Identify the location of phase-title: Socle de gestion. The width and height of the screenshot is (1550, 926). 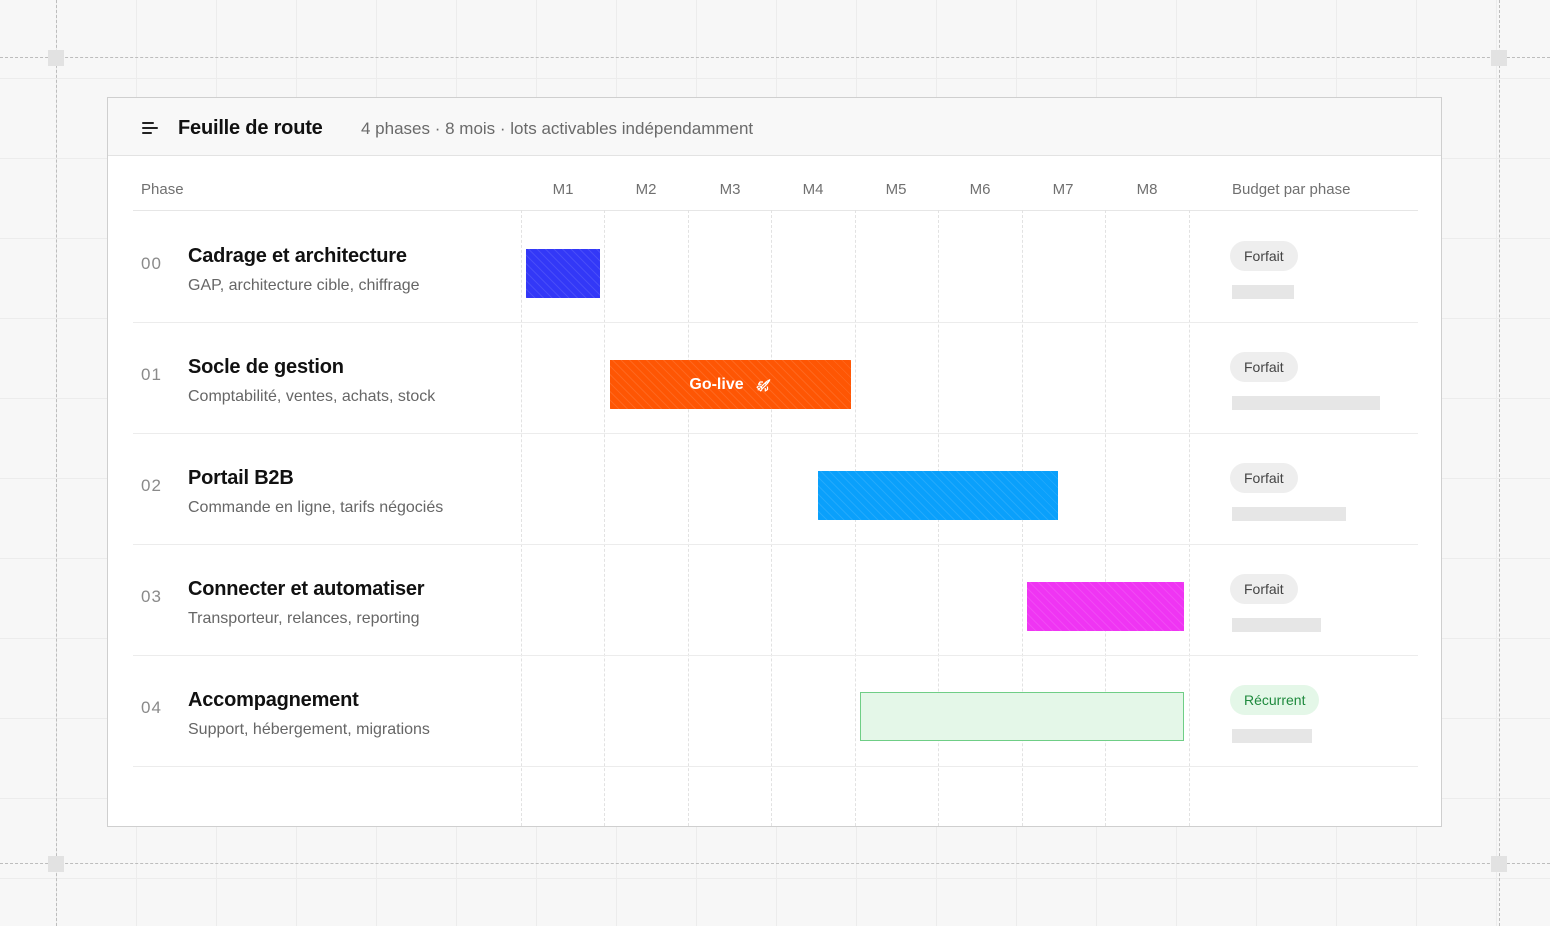
(266, 367).